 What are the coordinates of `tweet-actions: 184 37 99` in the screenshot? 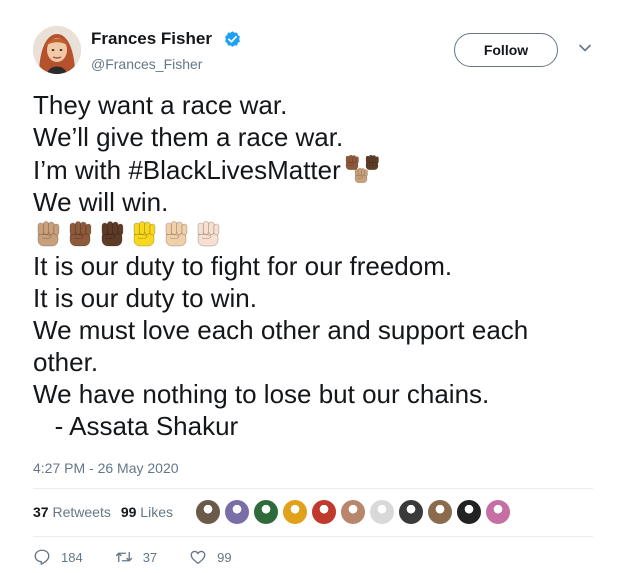 It's located at (148, 557).